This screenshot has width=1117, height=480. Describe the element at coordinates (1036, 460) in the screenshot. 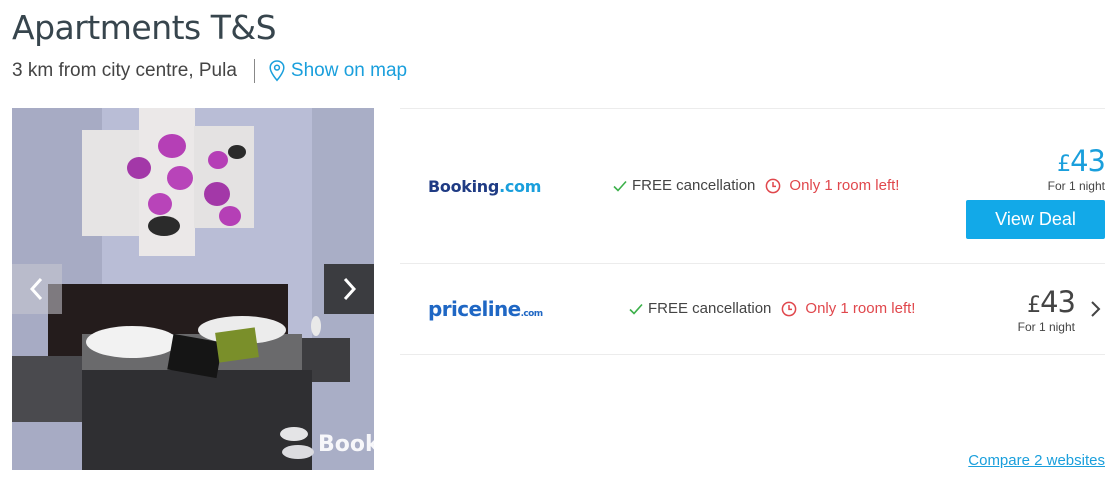

I see `compare-websites-link: Compare 2 websites` at that location.